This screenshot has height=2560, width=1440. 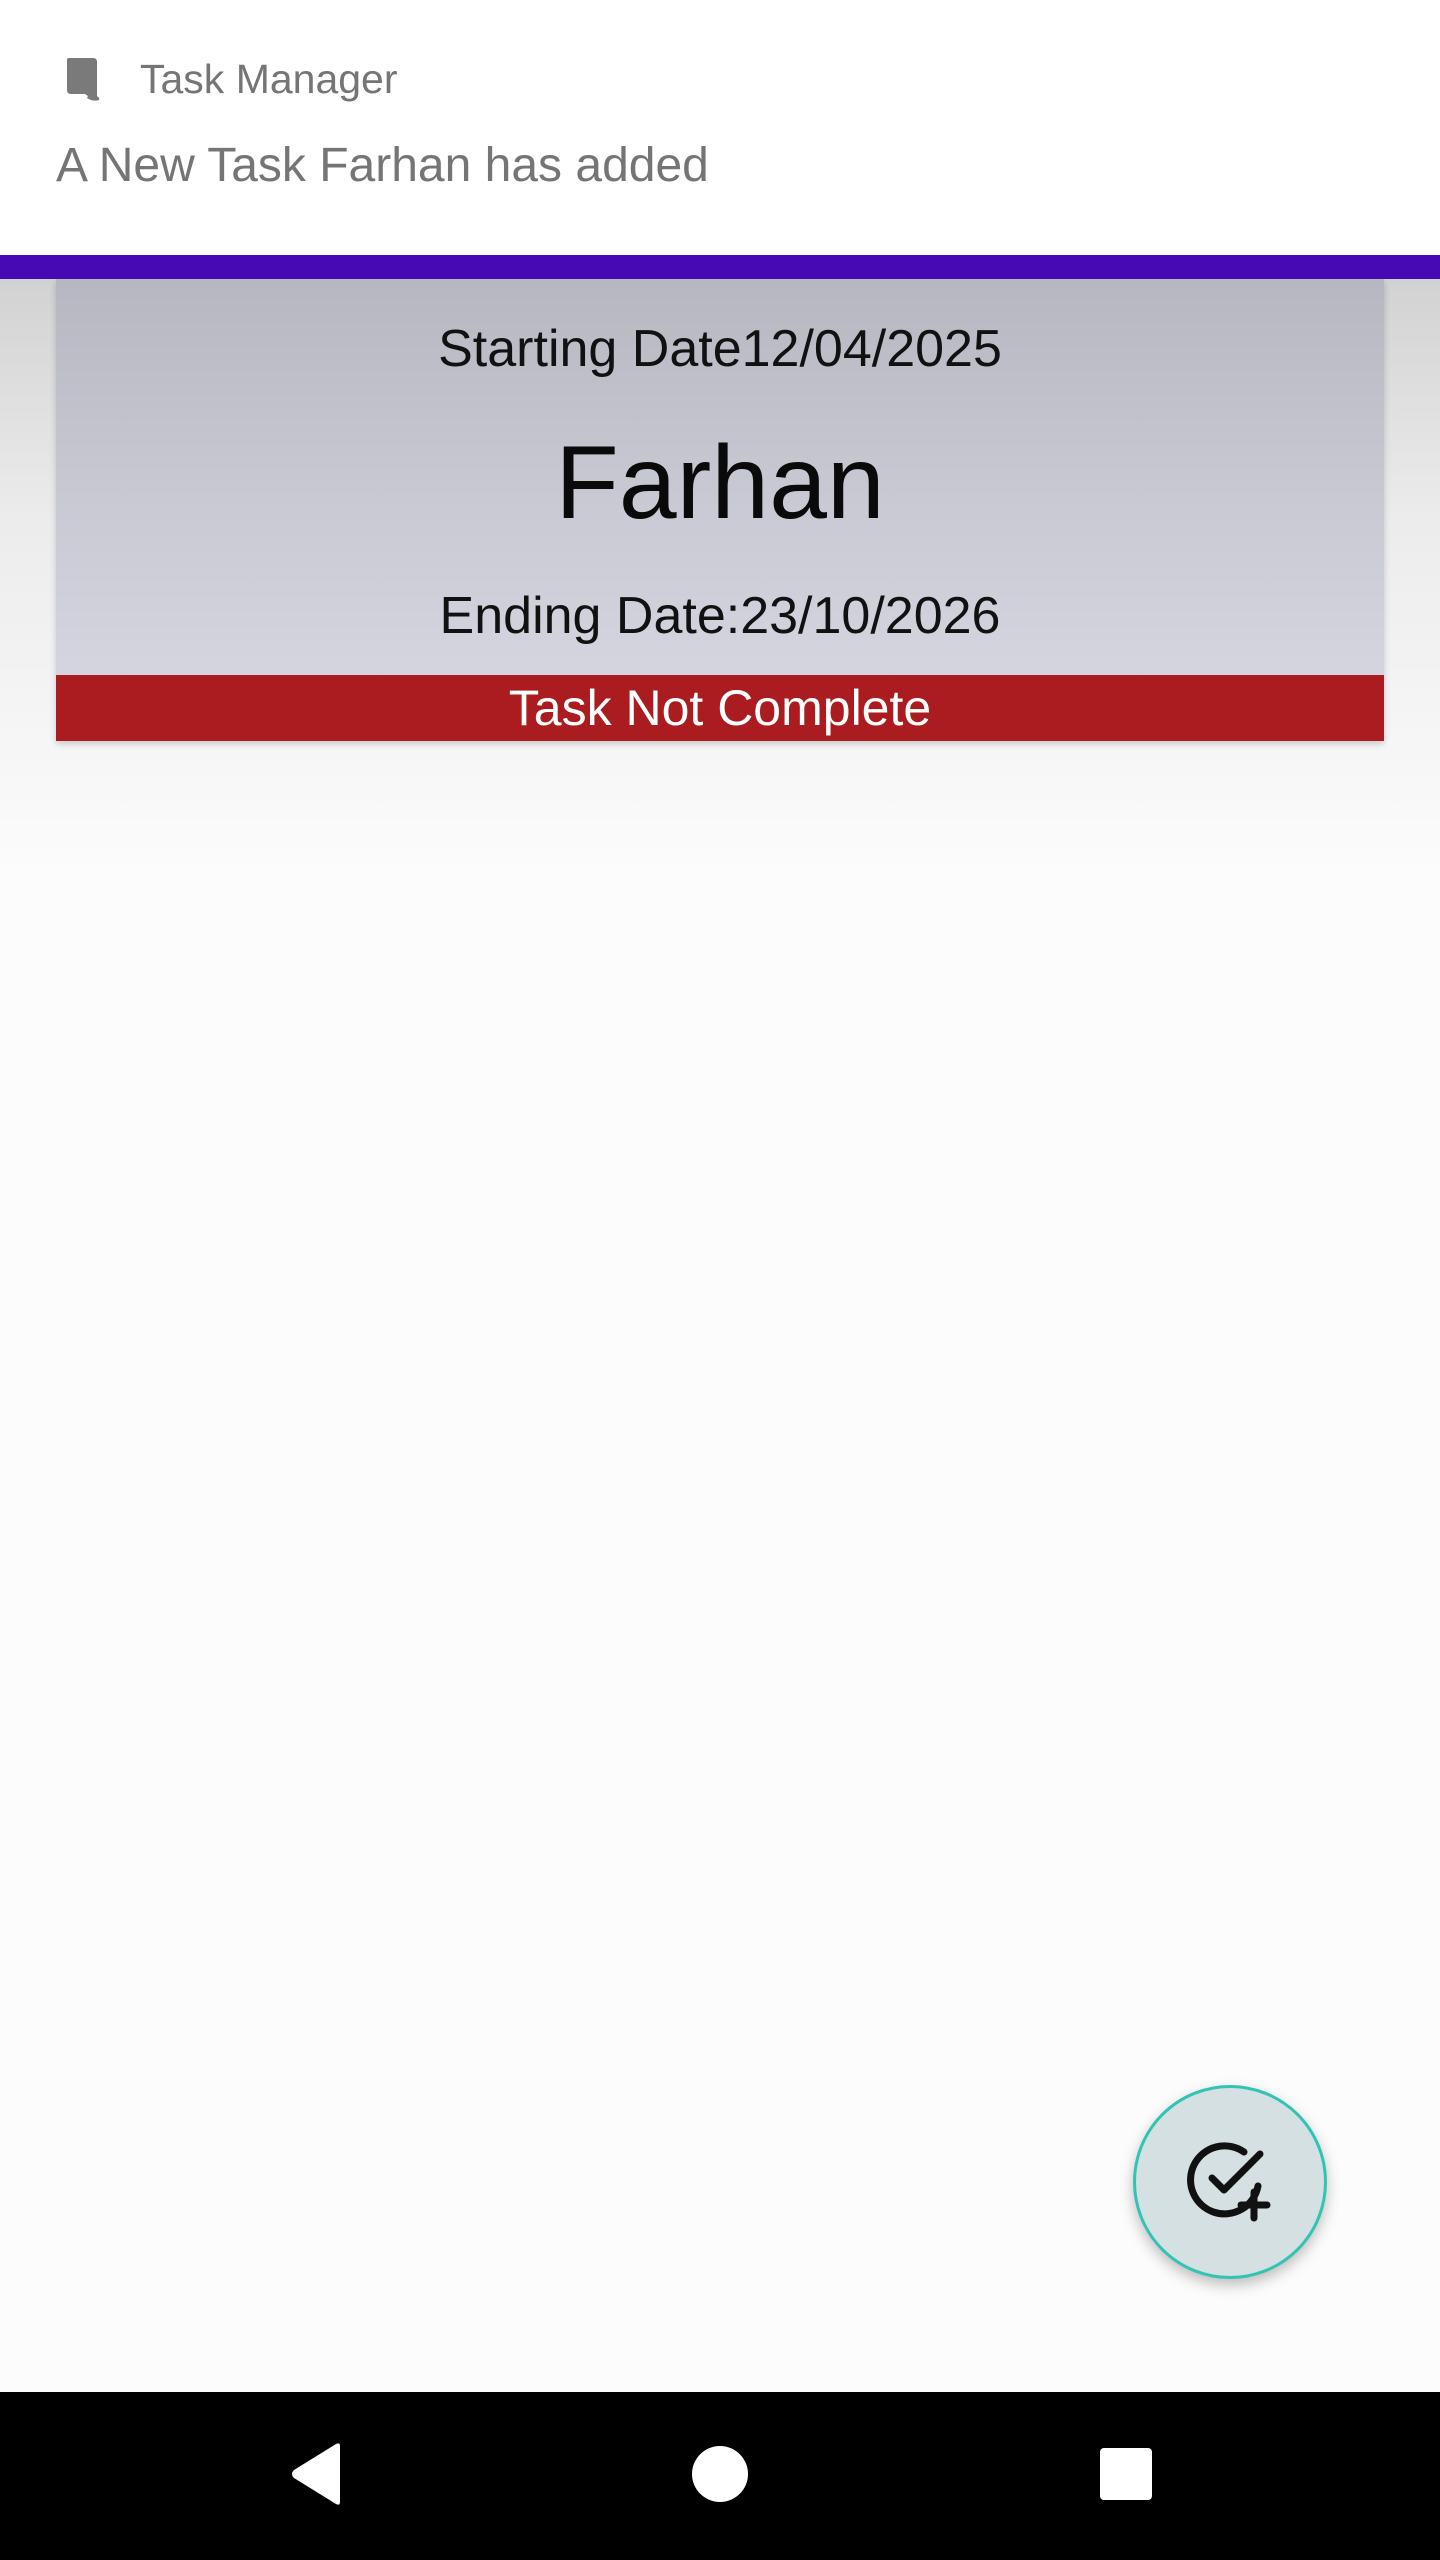 I want to click on app-bar, so click(x=720, y=267).